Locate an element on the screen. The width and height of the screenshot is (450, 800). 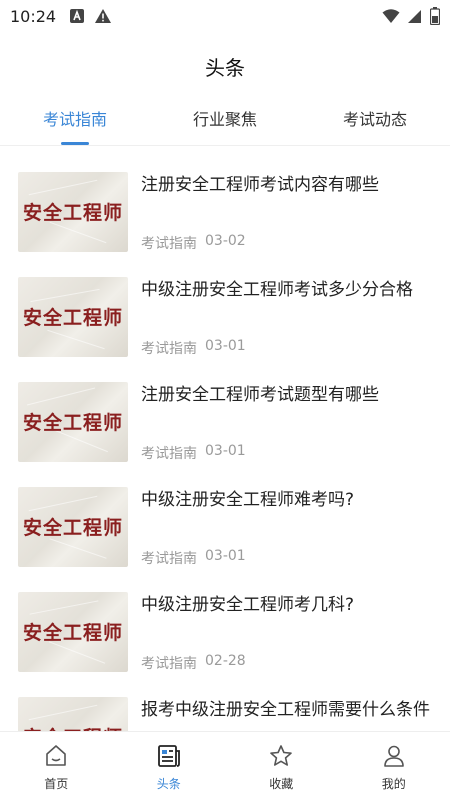
article-title: 中级注册安全工程师难考吗? is located at coordinates (248, 500).